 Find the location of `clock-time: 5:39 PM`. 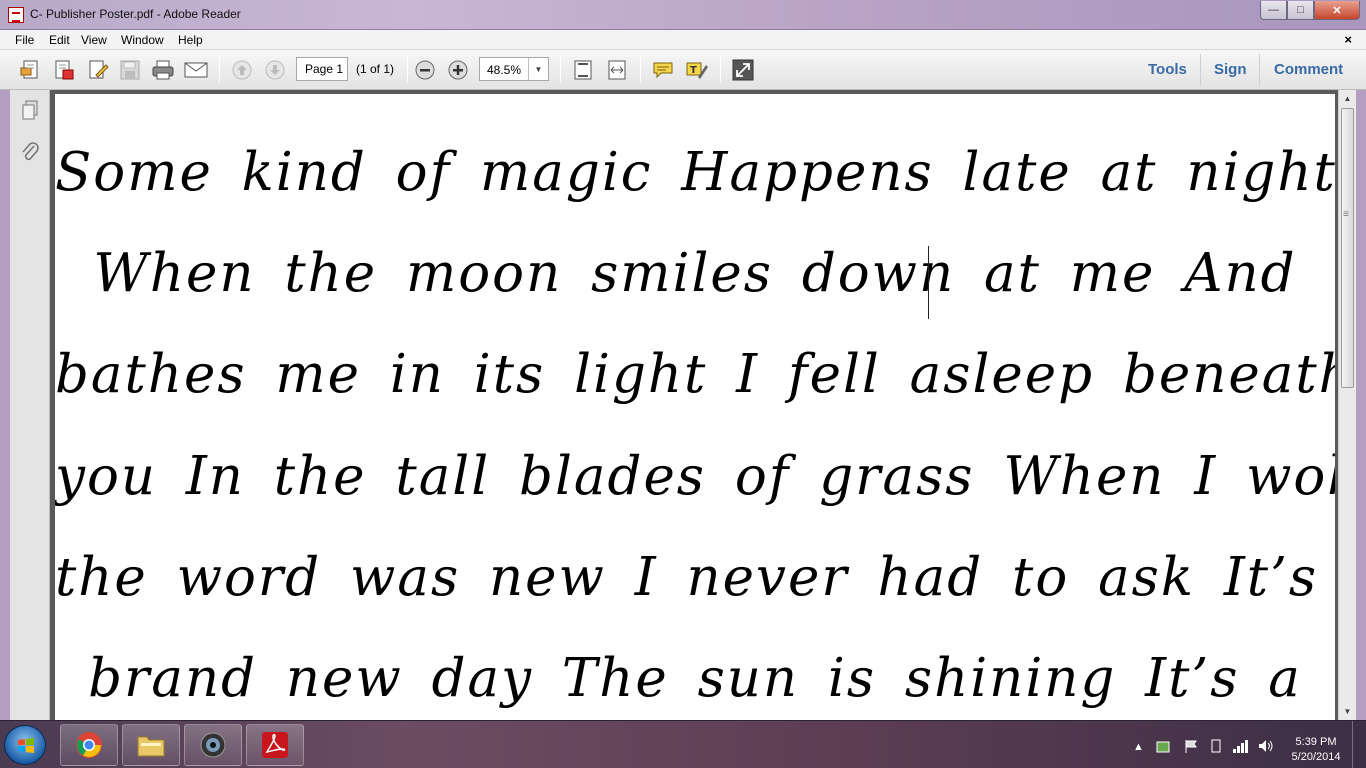

clock-time: 5:39 PM is located at coordinates (1316, 742).